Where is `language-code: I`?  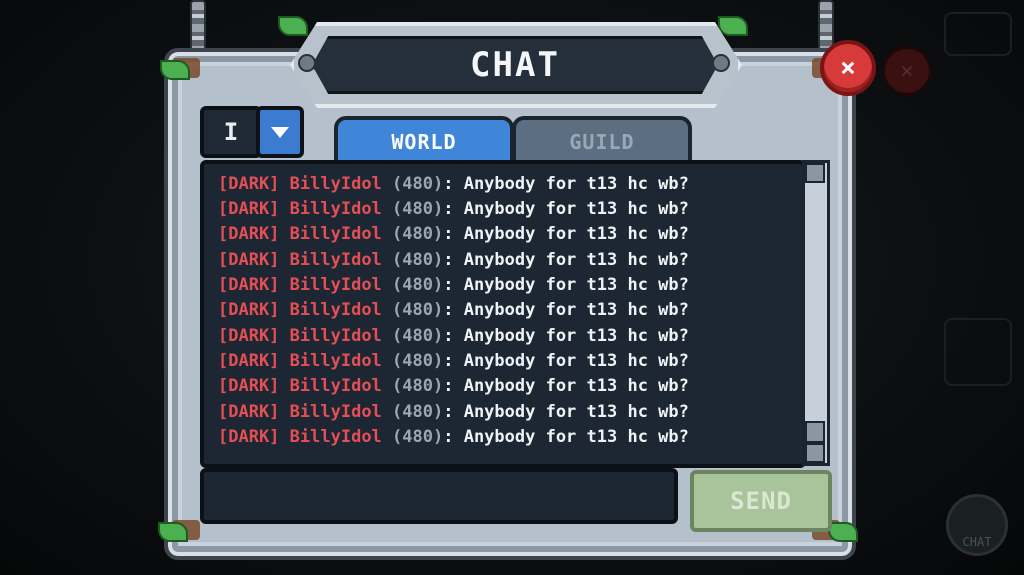
language-code: I is located at coordinates (231, 132).